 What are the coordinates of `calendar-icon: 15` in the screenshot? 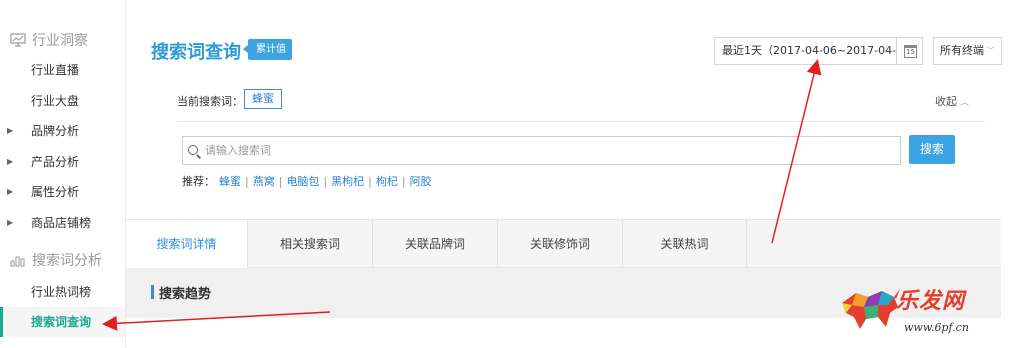 It's located at (910, 51).